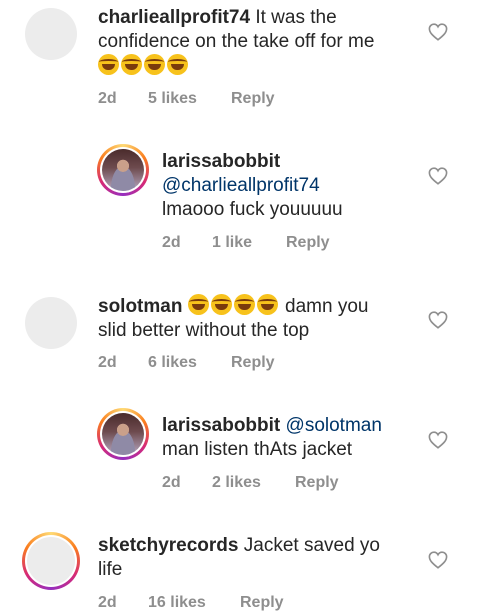 The image size is (480, 613). Describe the element at coordinates (311, 545) in the screenshot. I see `comment-body-line1: Jacket saved yo` at that location.